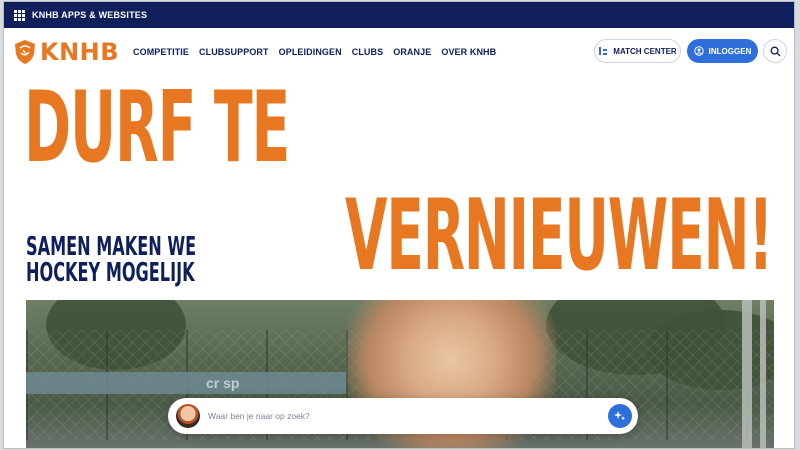 This screenshot has height=450, width=800. I want to click on logo-wordmark: KNHB, so click(80, 52).